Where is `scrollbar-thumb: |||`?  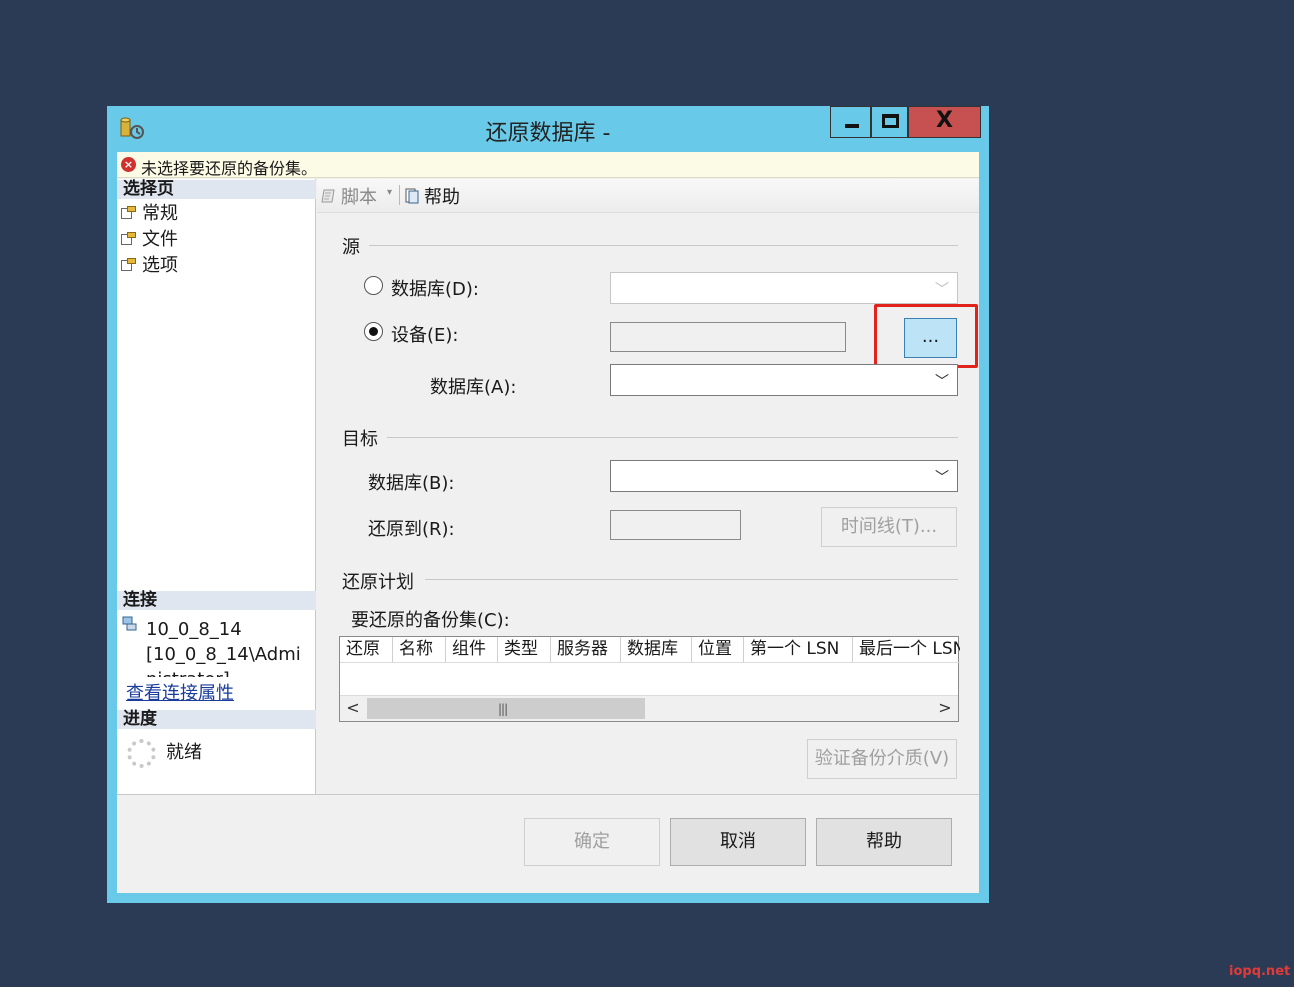
scrollbar-thumb: ||| is located at coordinates (506, 708).